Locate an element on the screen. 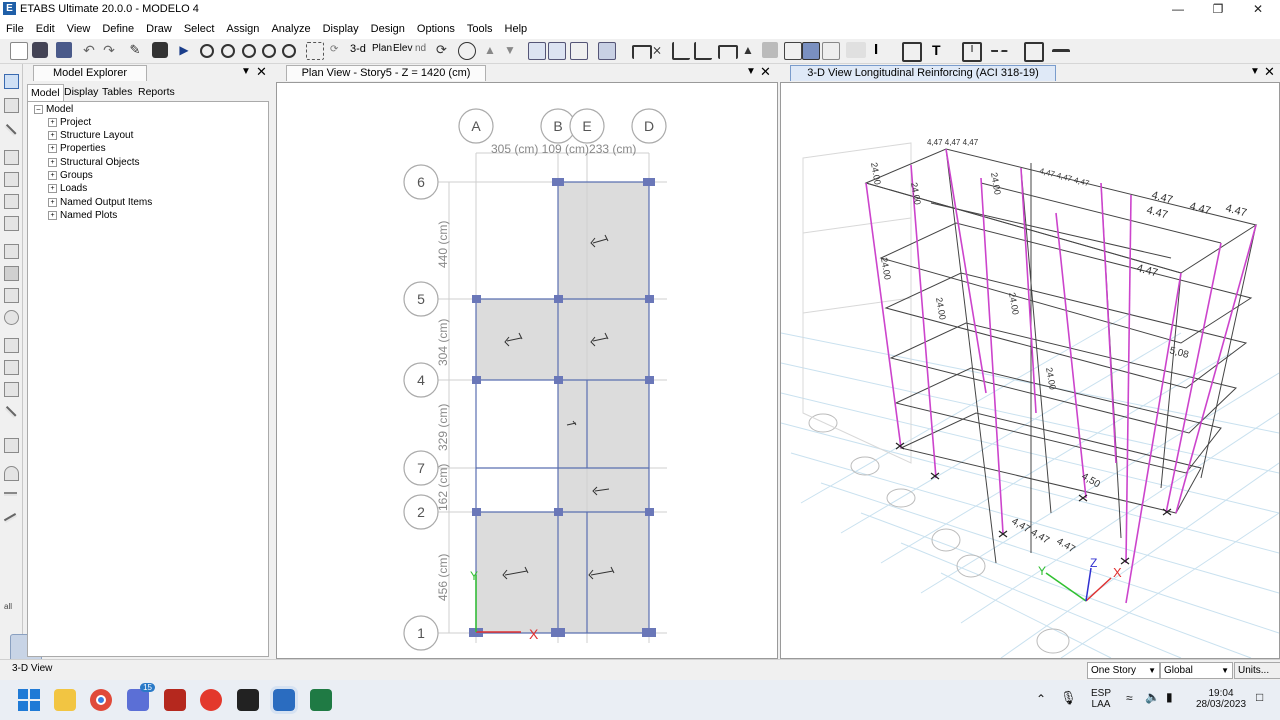 The image size is (1280, 720). tray-chevron-up-icon: ⌃ is located at coordinates (1041, 699).